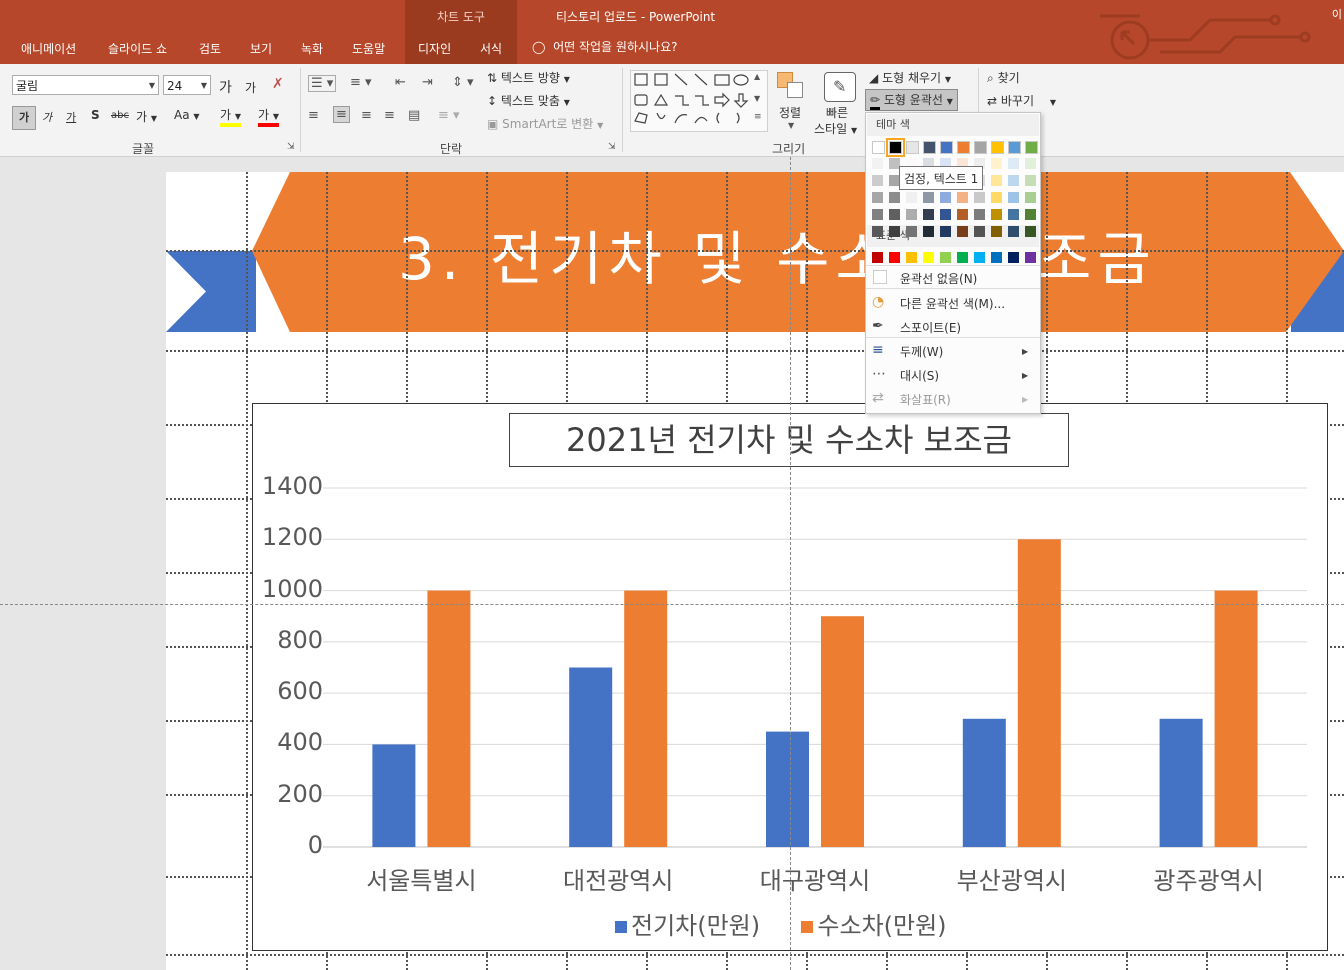 The image size is (1344, 970). I want to click on shape-fill-button: ◢ 도형 채우기 ▼, so click(910, 77).